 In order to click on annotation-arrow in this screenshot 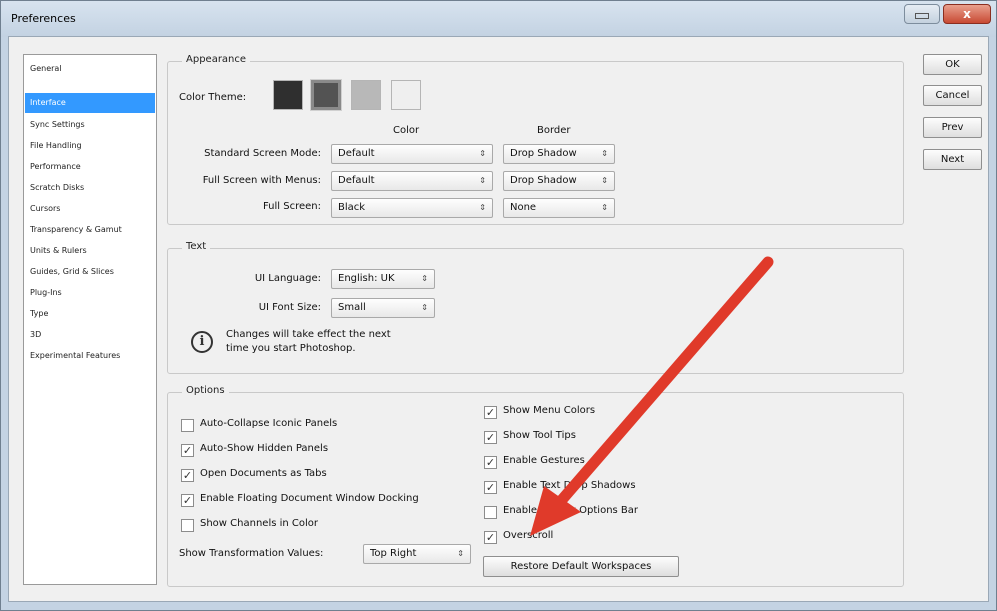, I will do `click(652, 396)`.